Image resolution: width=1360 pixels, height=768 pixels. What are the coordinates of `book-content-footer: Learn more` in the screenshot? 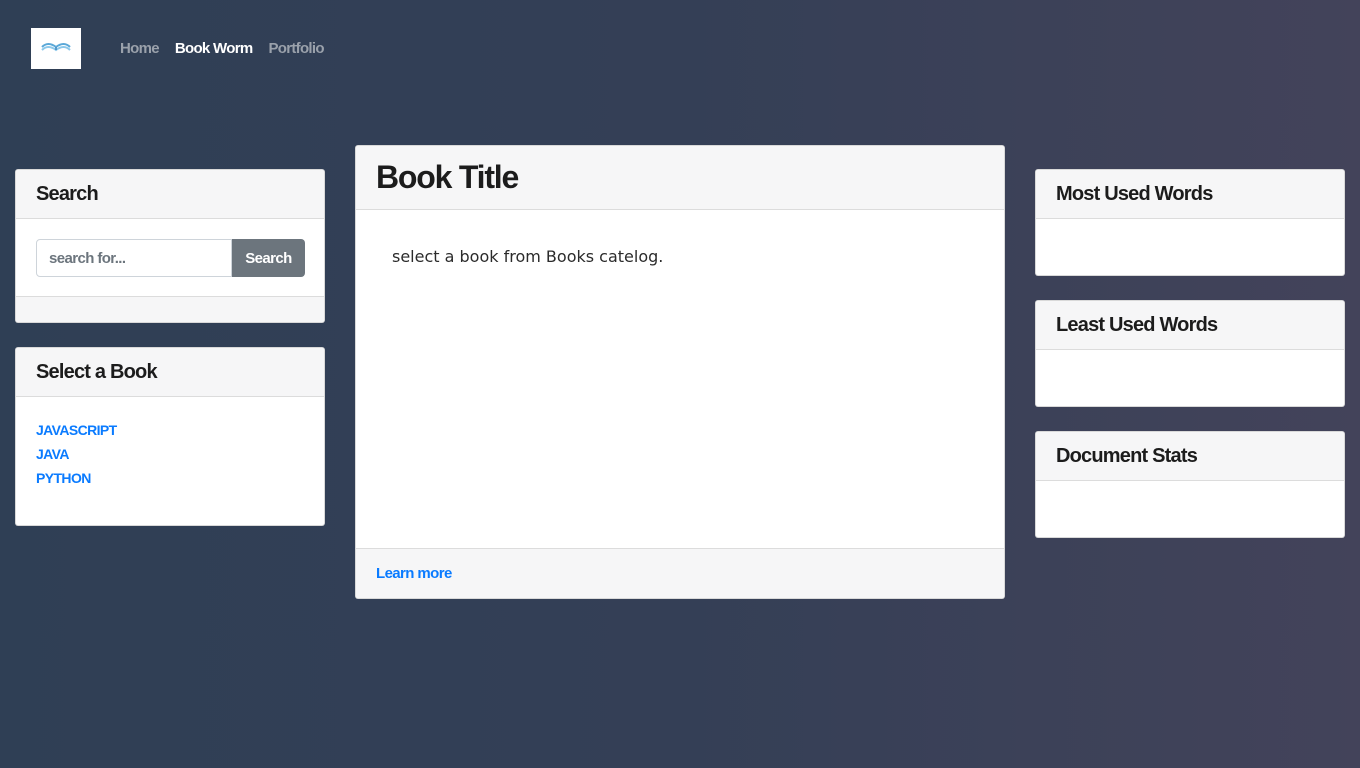 It's located at (680, 573).